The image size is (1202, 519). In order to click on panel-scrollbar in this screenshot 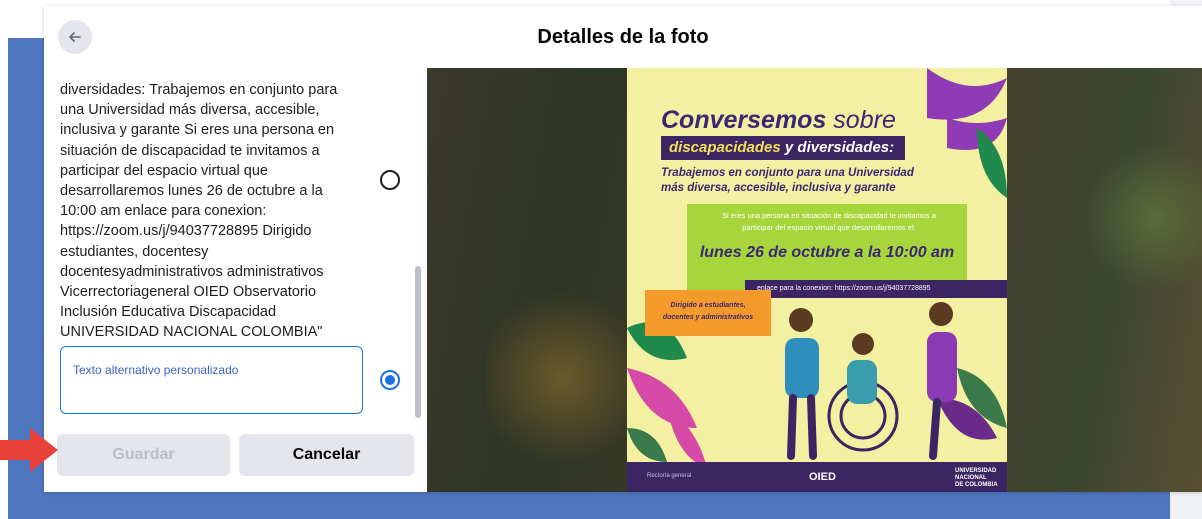, I will do `click(418, 342)`.